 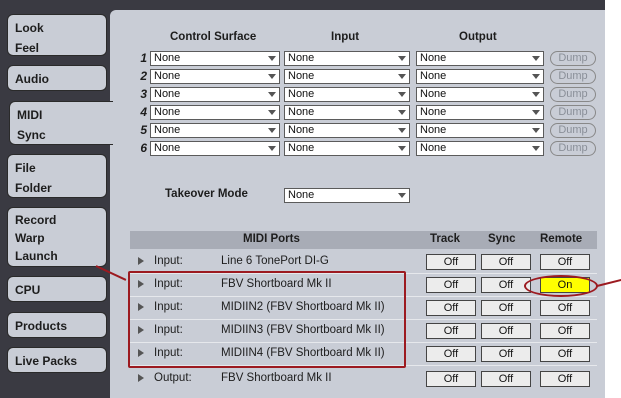 What do you see at coordinates (502, 239) in the screenshot?
I see `header-sync: Sync` at bounding box center [502, 239].